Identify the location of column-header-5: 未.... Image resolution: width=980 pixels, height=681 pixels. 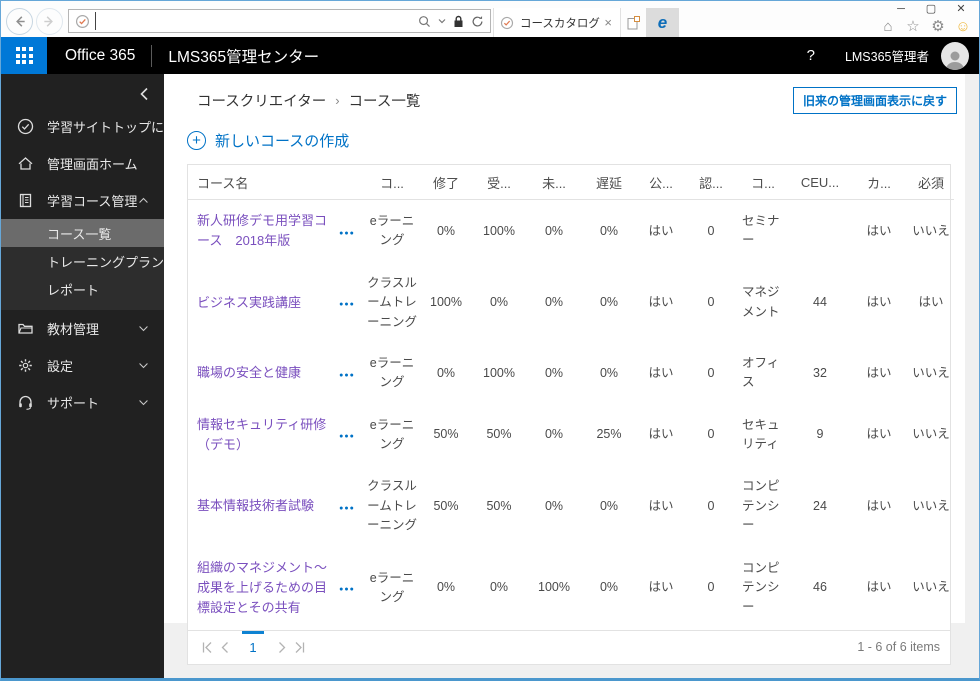
(554, 182).